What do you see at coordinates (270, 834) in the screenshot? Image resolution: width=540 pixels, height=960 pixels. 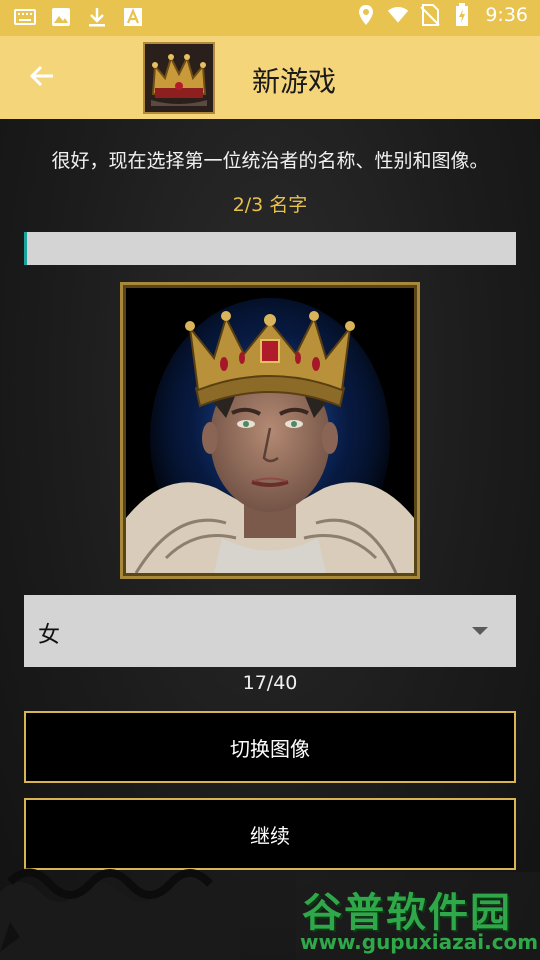 I see `continue-button: 继续` at bounding box center [270, 834].